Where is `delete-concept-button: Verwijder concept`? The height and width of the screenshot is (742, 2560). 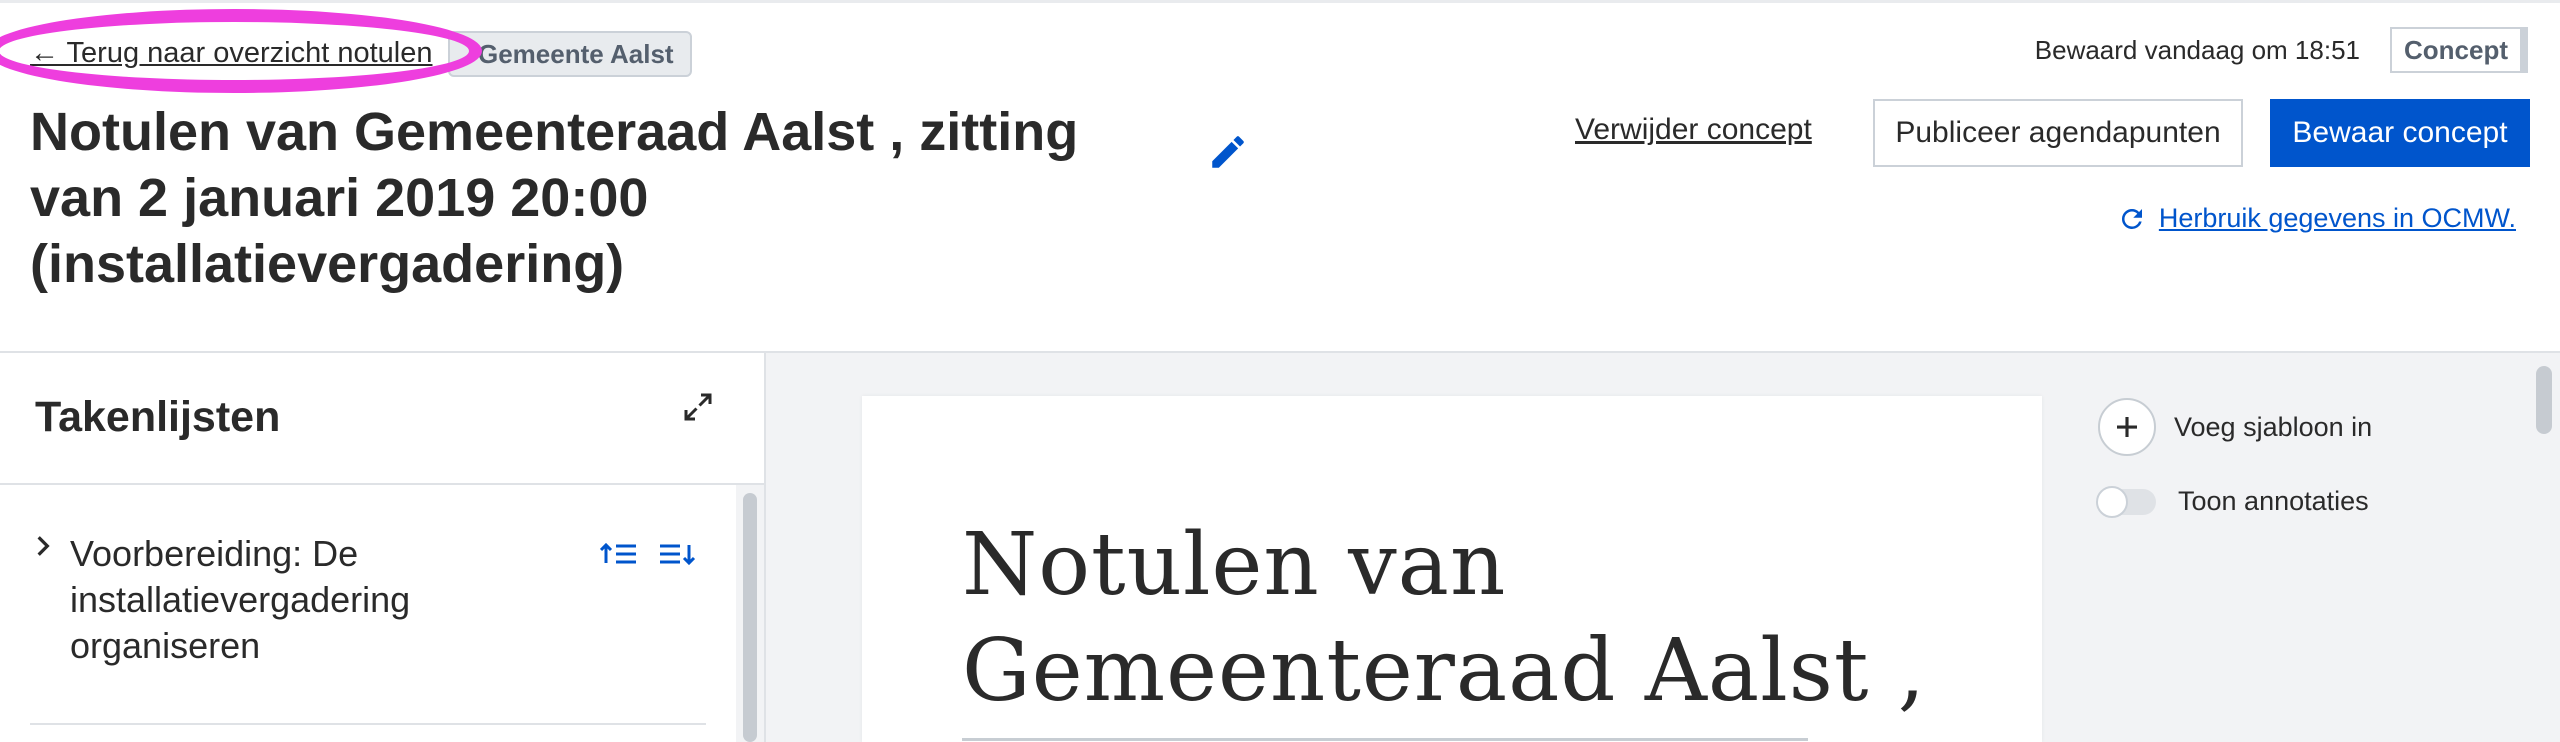
delete-concept-button: Verwijder concept is located at coordinates (1693, 130).